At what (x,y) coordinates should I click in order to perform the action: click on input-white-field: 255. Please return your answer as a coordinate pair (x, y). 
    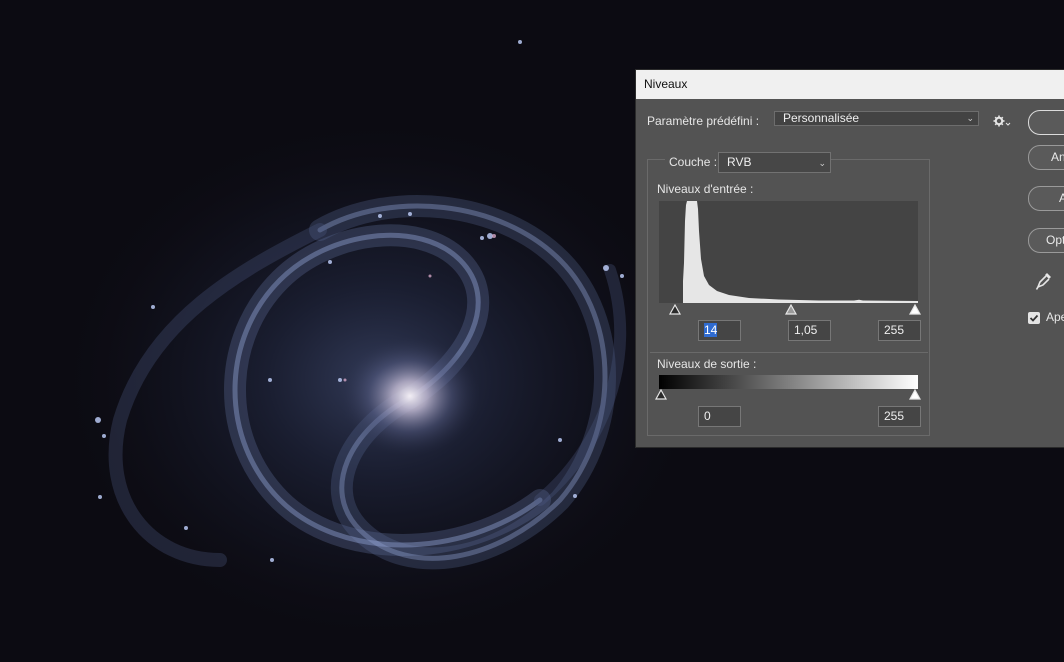
    Looking at the image, I should click on (899, 330).